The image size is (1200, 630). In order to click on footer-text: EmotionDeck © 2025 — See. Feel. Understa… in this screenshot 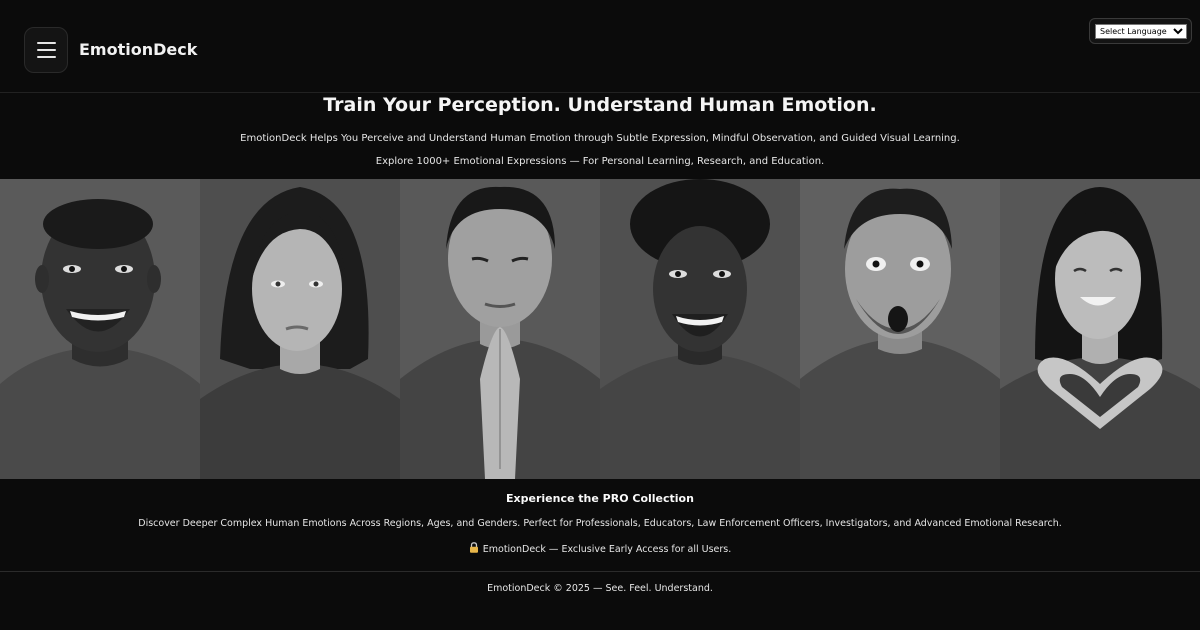, I will do `click(600, 588)`.